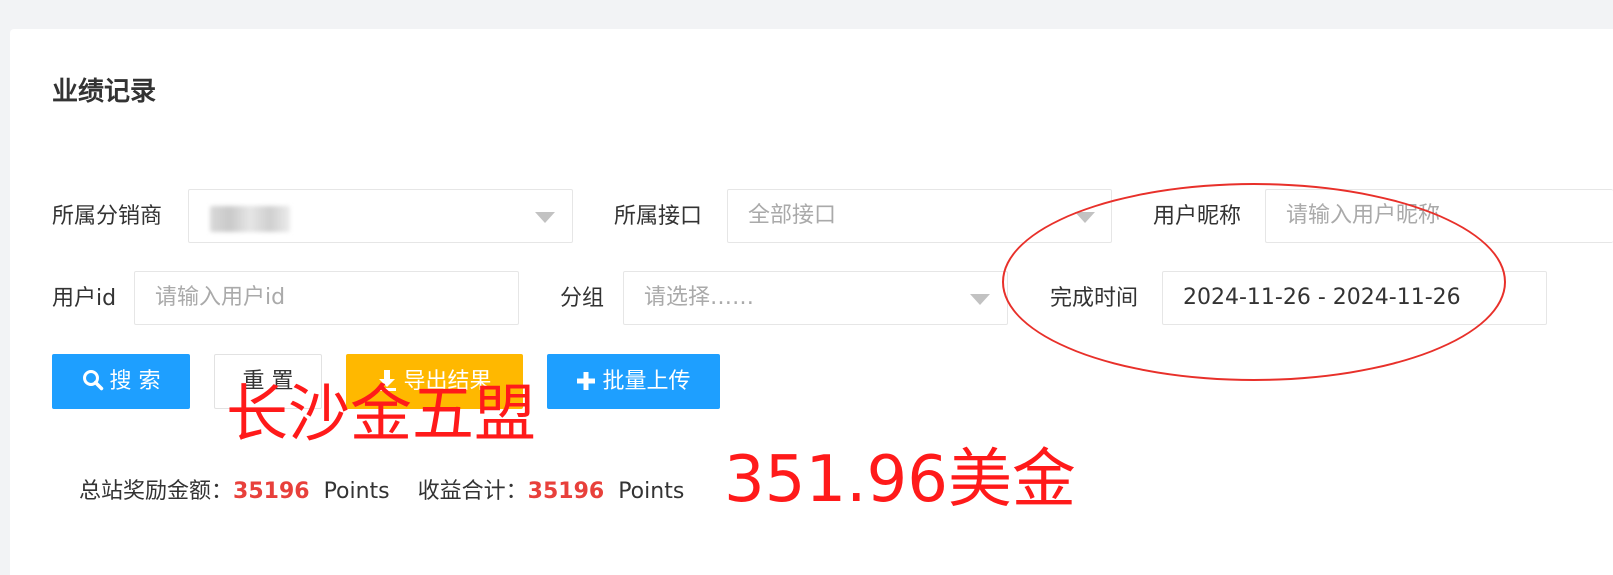  I want to click on user-id-label: 用户id, so click(84, 298).